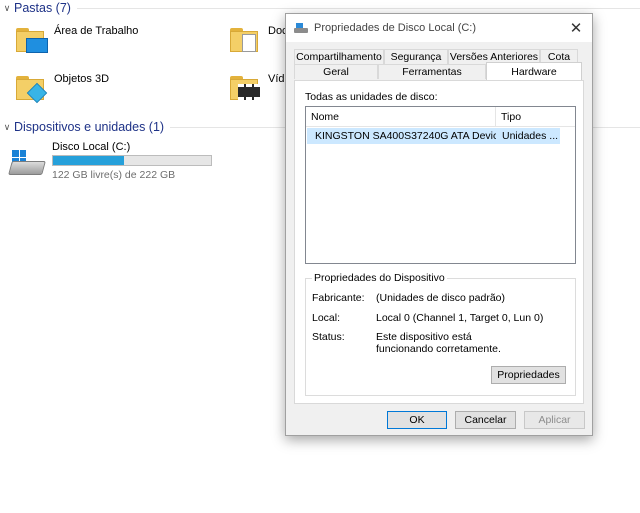 This screenshot has height=513, width=640. What do you see at coordinates (338, 298) in the screenshot?
I see `manufacturer-label: Fabricante:` at bounding box center [338, 298].